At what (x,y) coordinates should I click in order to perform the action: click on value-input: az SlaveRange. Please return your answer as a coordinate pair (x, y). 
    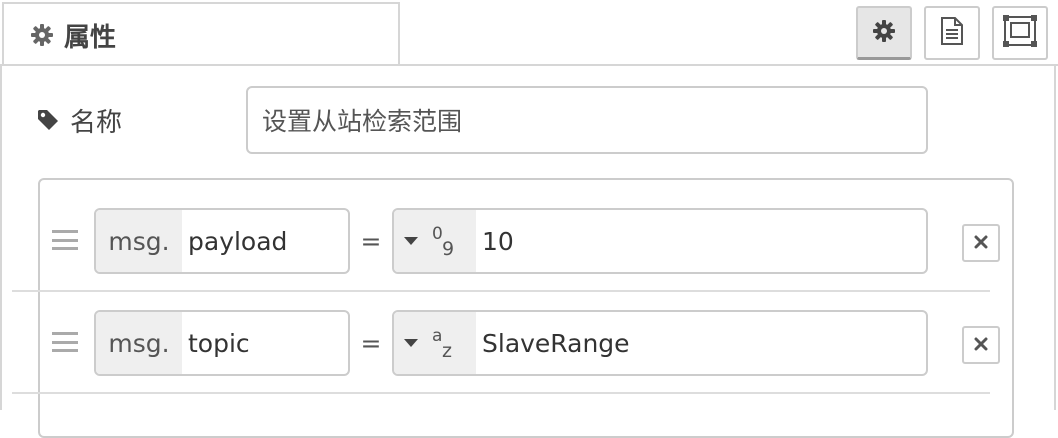
    Looking at the image, I should click on (660, 343).